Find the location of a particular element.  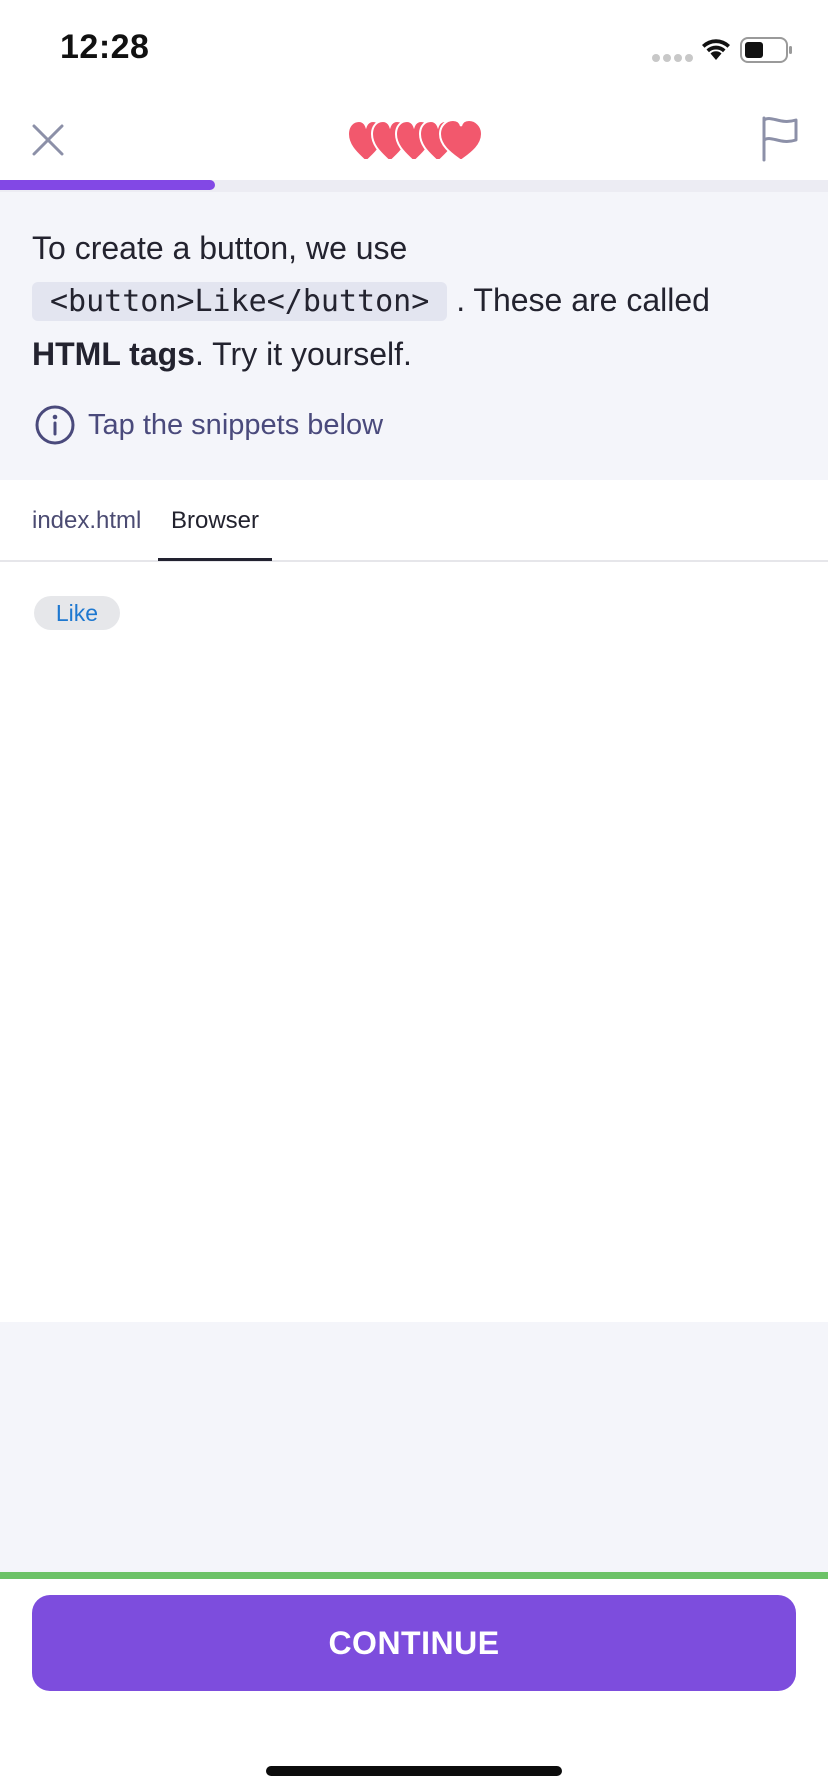

success-bar is located at coordinates (414, 1575).